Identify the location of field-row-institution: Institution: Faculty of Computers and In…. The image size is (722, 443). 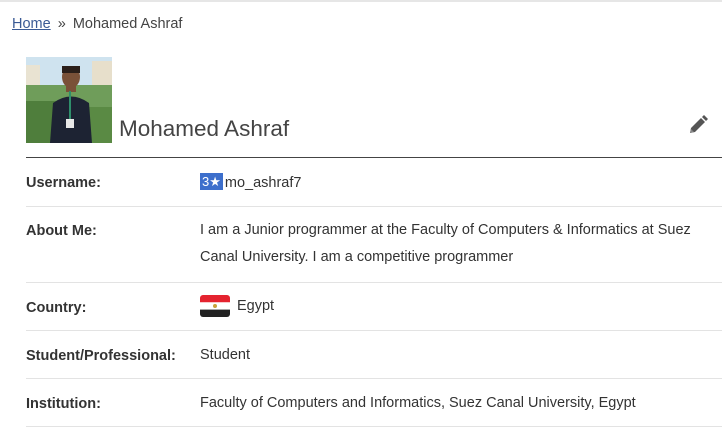
(374, 403).